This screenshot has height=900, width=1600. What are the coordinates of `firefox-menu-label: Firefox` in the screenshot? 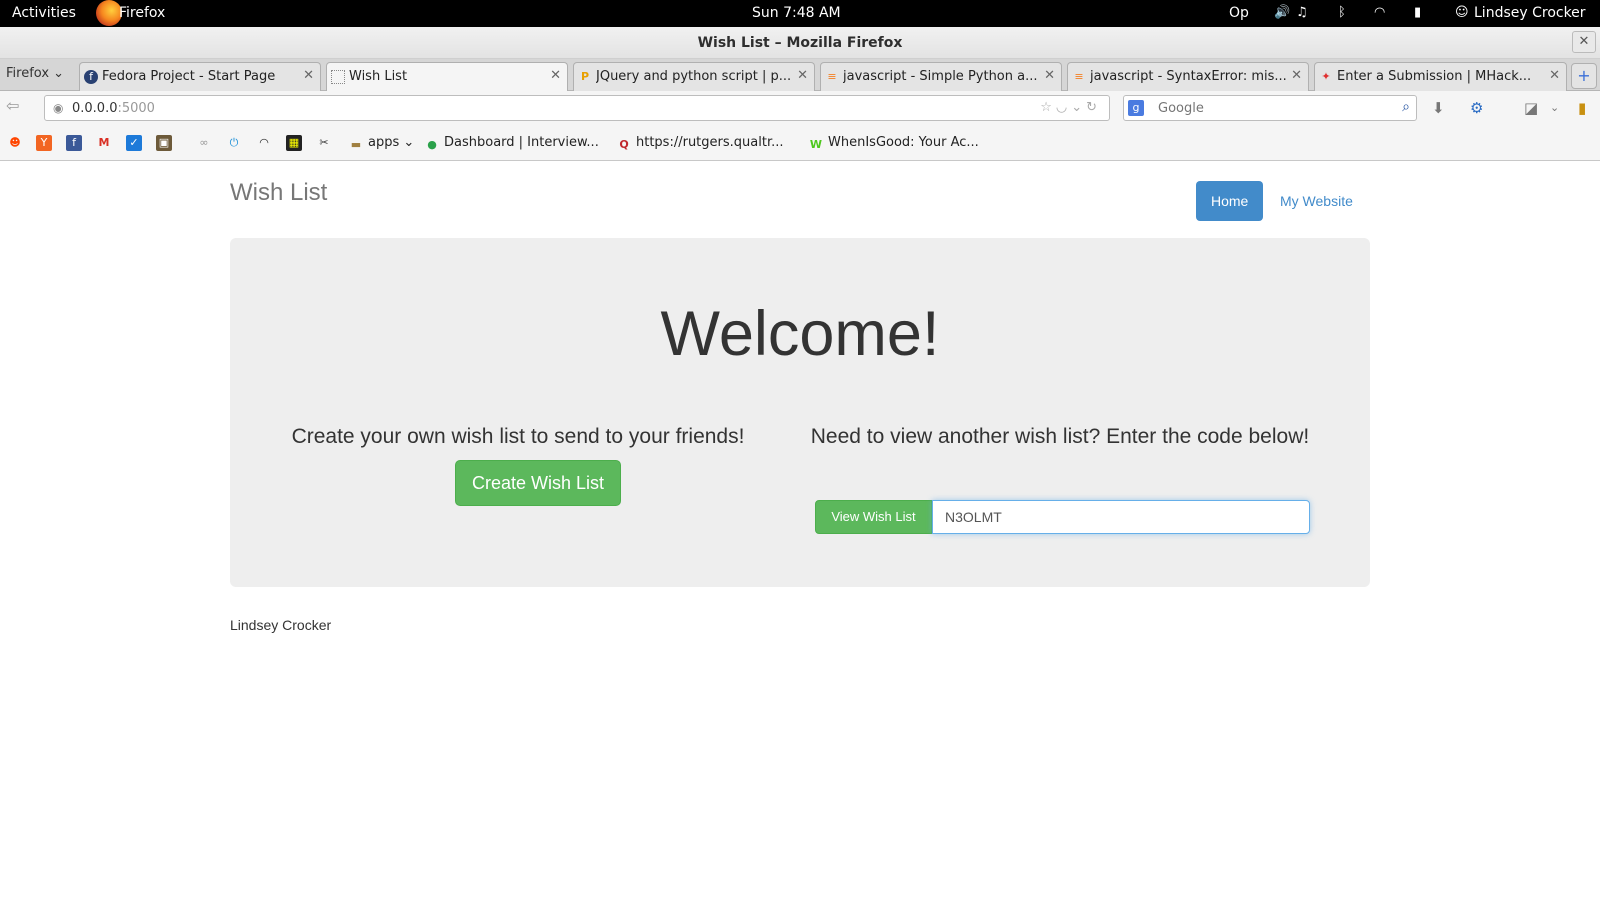 It's located at (28, 73).